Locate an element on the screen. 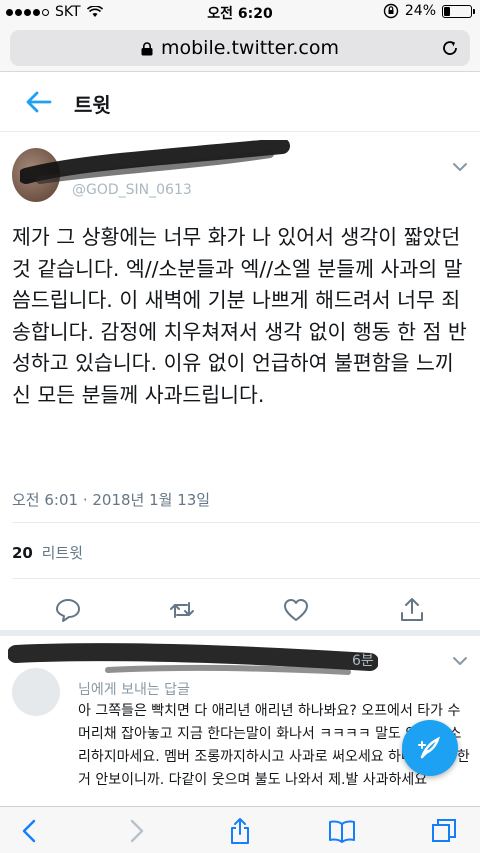 Image resolution: width=480 pixels, height=853 pixels. compose-feather-icon is located at coordinates (429, 747).